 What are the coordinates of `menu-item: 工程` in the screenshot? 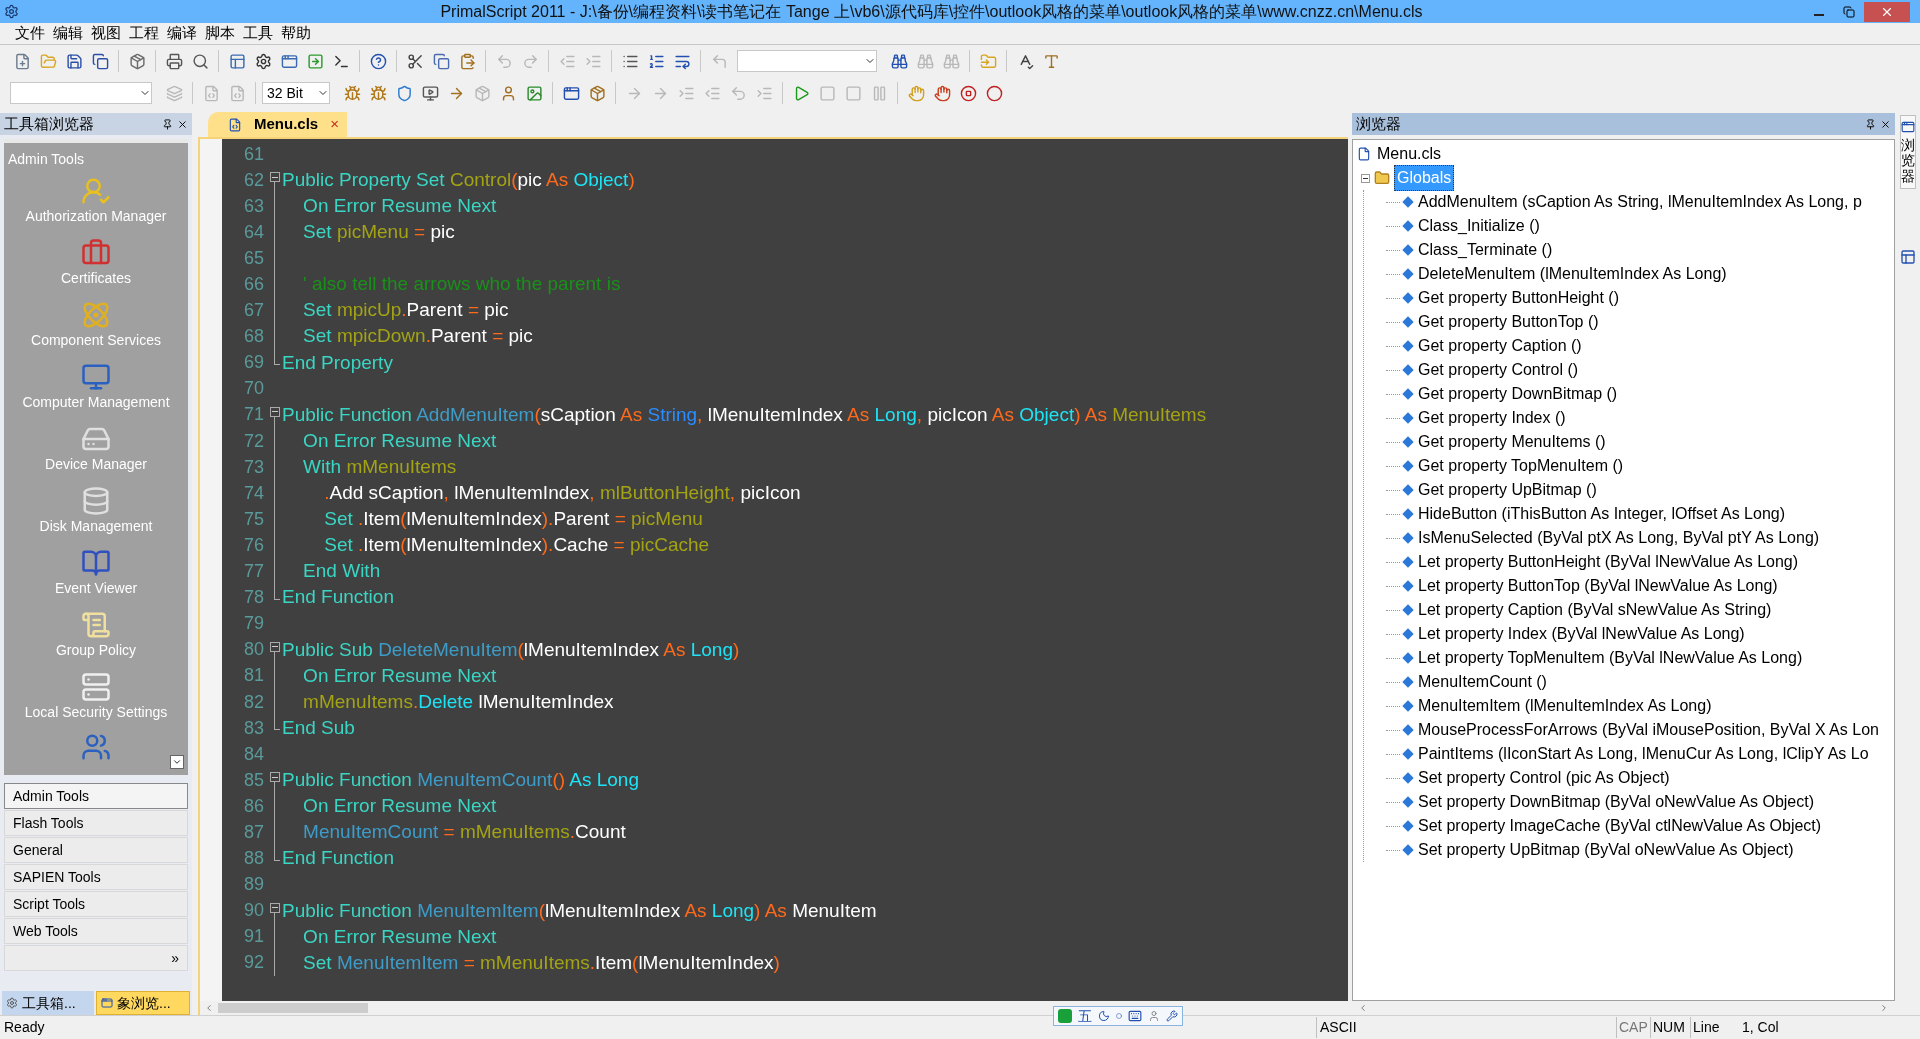 It's located at (144, 33).